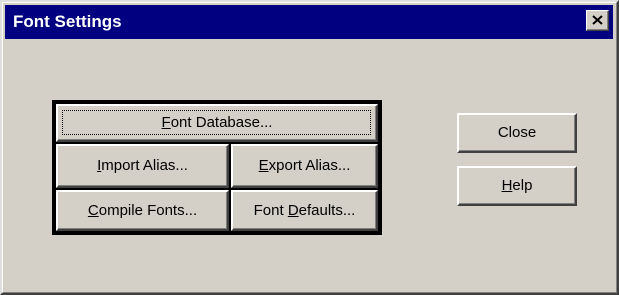  I want to click on close-button: Close, so click(517, 133).